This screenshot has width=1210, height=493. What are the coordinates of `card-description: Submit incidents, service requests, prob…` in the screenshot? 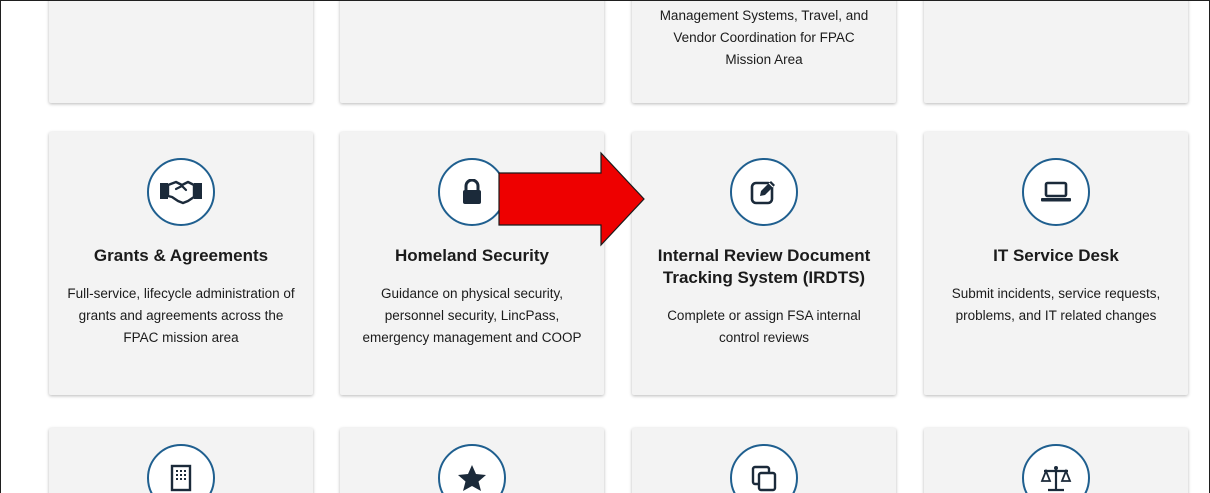 It's located at (1056, 304).